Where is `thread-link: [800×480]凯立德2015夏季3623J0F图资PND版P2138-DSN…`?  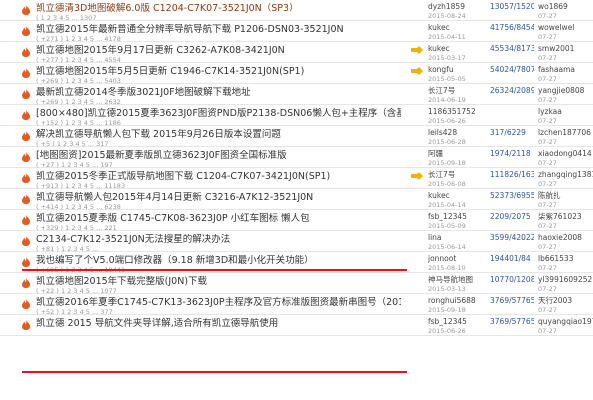
thread-link: [800×480]凯立德2015夏季3623J0F图资PND版P2138-DSN… is located at coordinates (218, 113).